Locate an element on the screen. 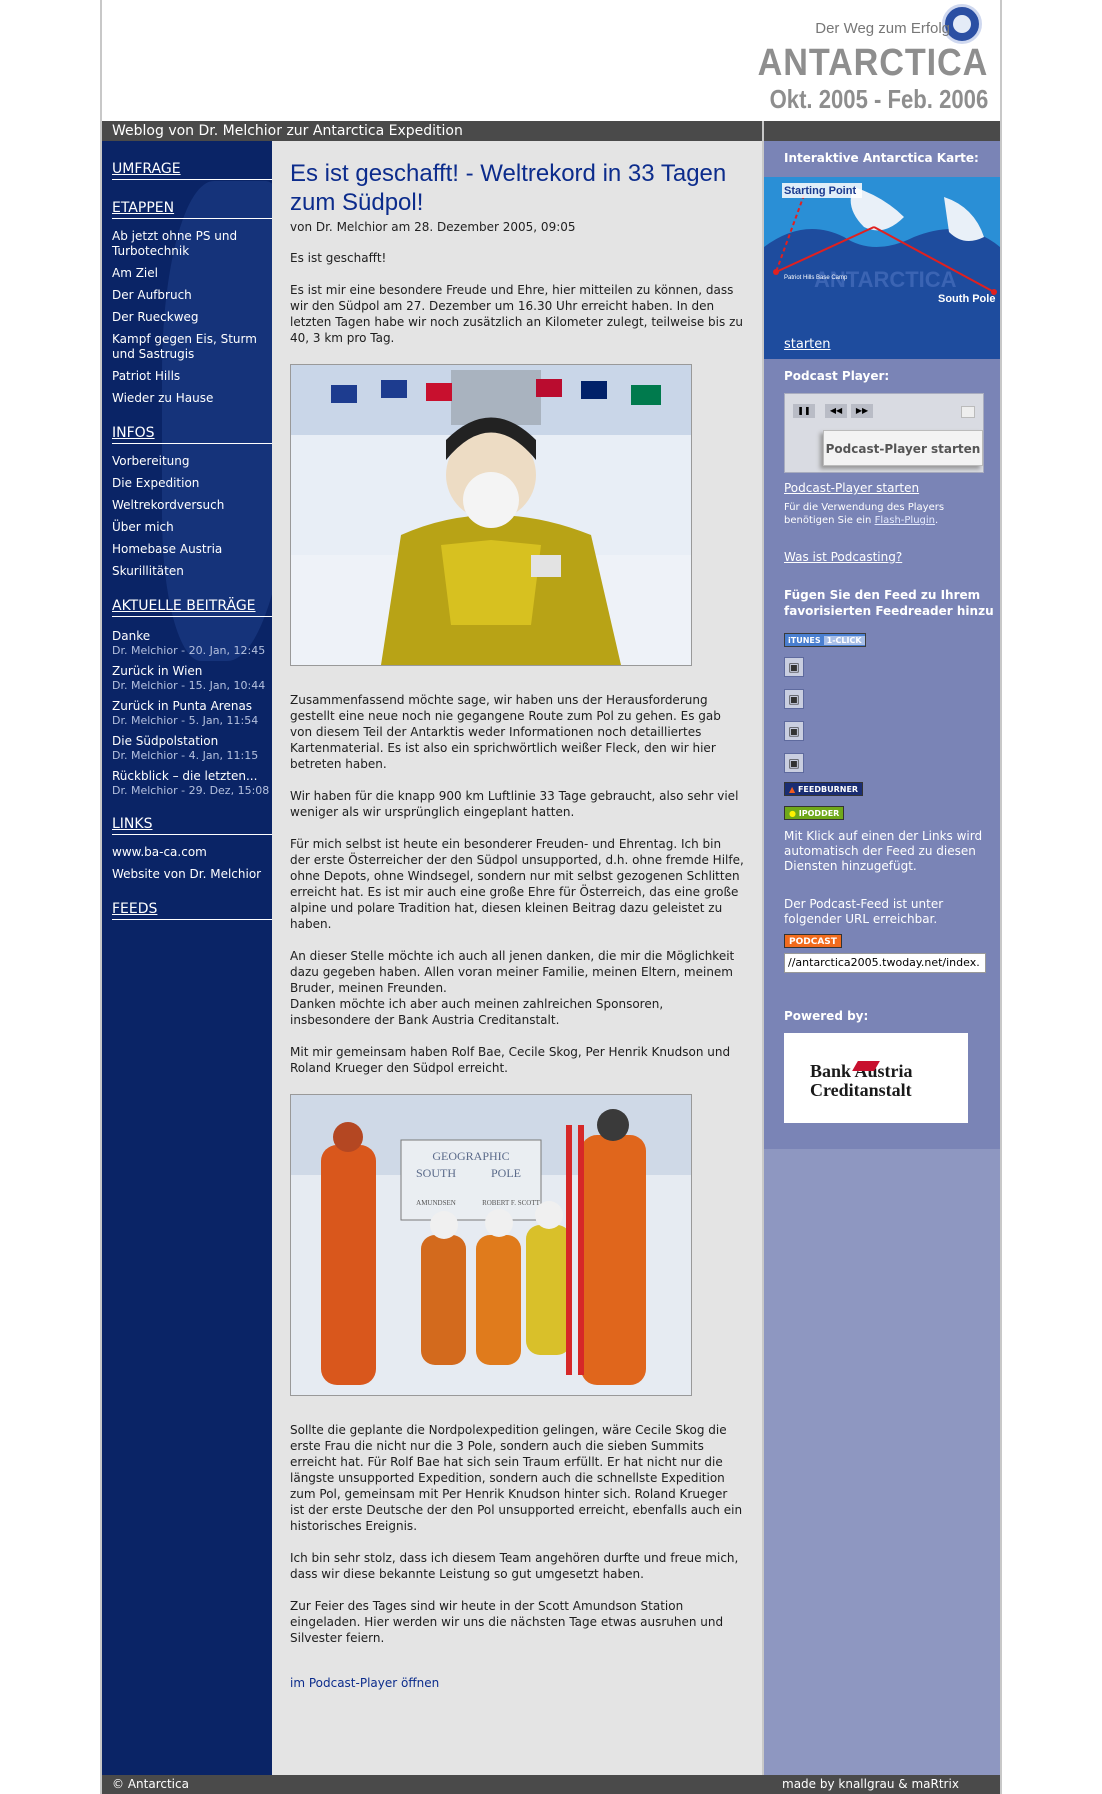  sidebar-item-skurillitaeten: Skurillitäten is located at coordinates (192, 571).